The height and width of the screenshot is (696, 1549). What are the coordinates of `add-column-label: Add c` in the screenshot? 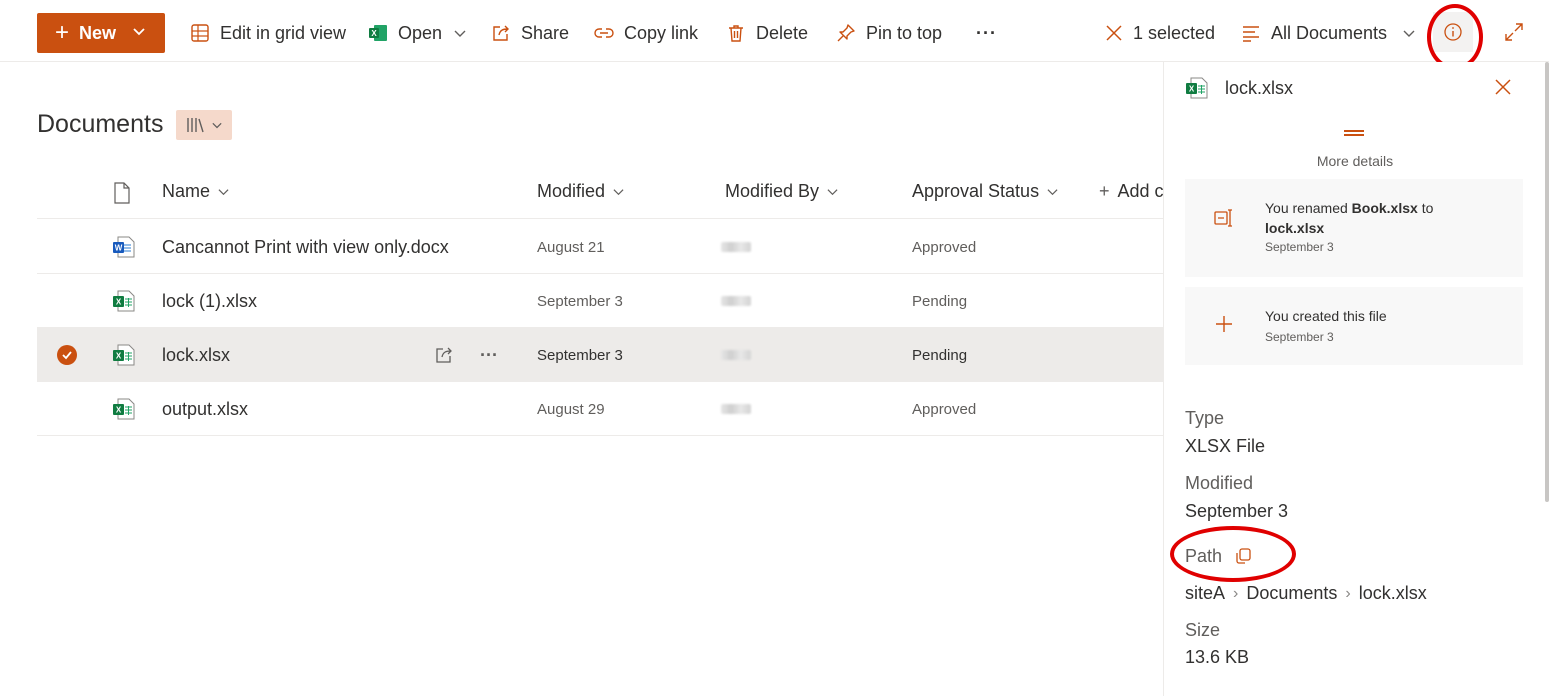 It's located at (1140, 191).